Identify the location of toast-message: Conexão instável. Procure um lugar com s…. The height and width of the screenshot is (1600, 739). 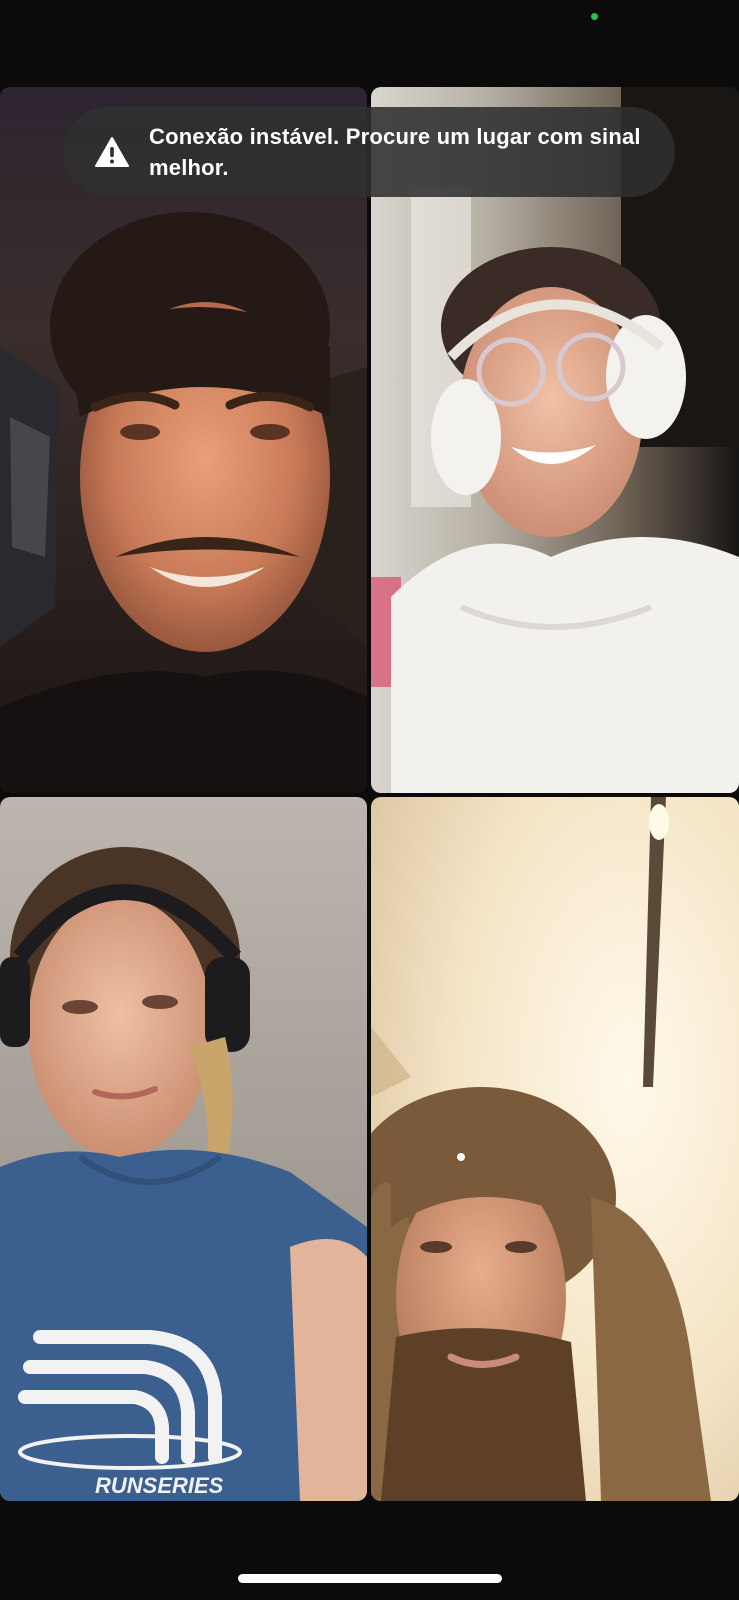
(395, 152).